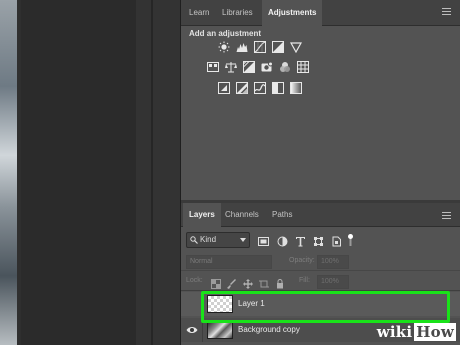 The height and width of the screenshot is (345, 460). I want to click on selective-color-icon, so click(278, 88).